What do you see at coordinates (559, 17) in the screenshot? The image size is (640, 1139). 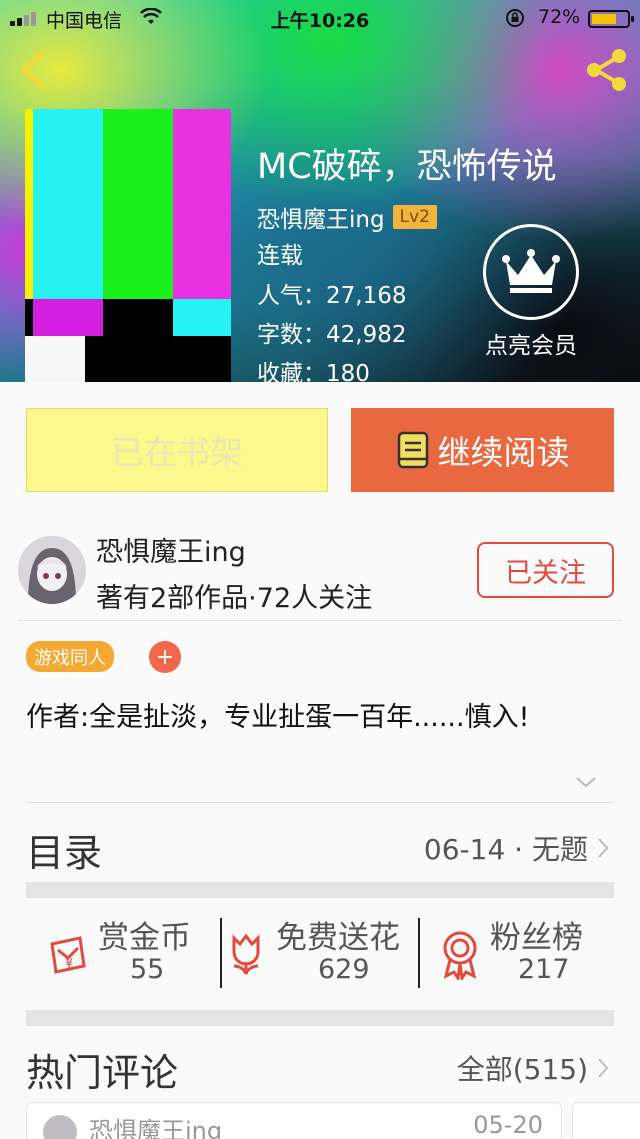 I see `battery-percent: 72%` at bounding box center [559, 17].